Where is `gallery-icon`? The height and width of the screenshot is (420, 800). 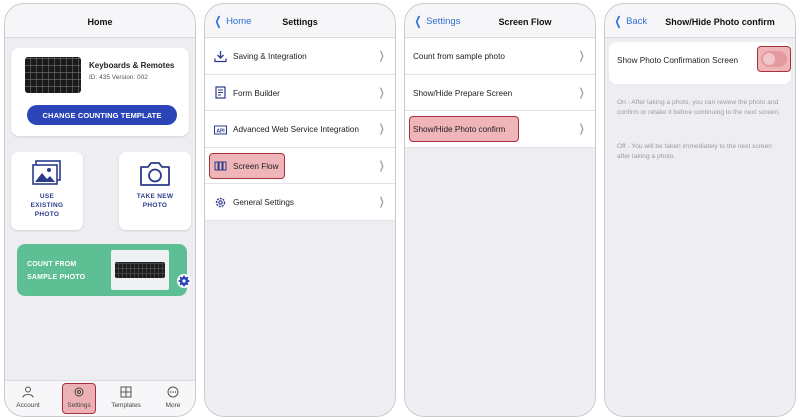 gallery-icon is located at coordinates (47, 173).